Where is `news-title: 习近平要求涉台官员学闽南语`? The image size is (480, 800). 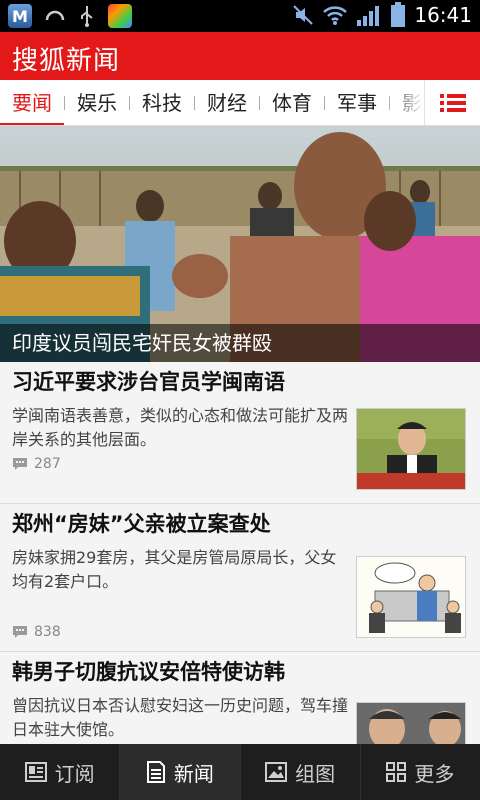
news-title: 习近平要求涉台官员学闽南语 is located at coordinates (148, 382).